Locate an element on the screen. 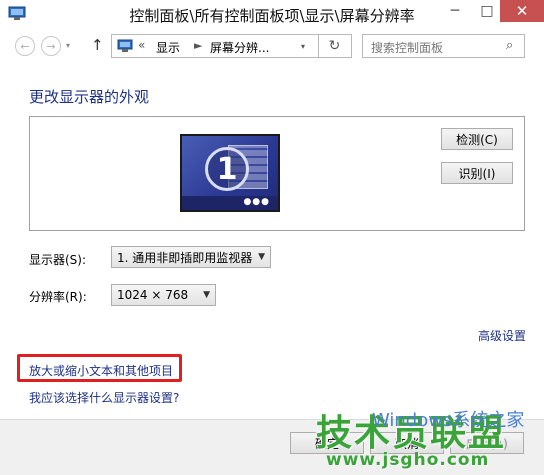 Image resolution: width=544 pixels, height=475 pixels. display-label: 显示器(S): is located at coordinates (58, 260).